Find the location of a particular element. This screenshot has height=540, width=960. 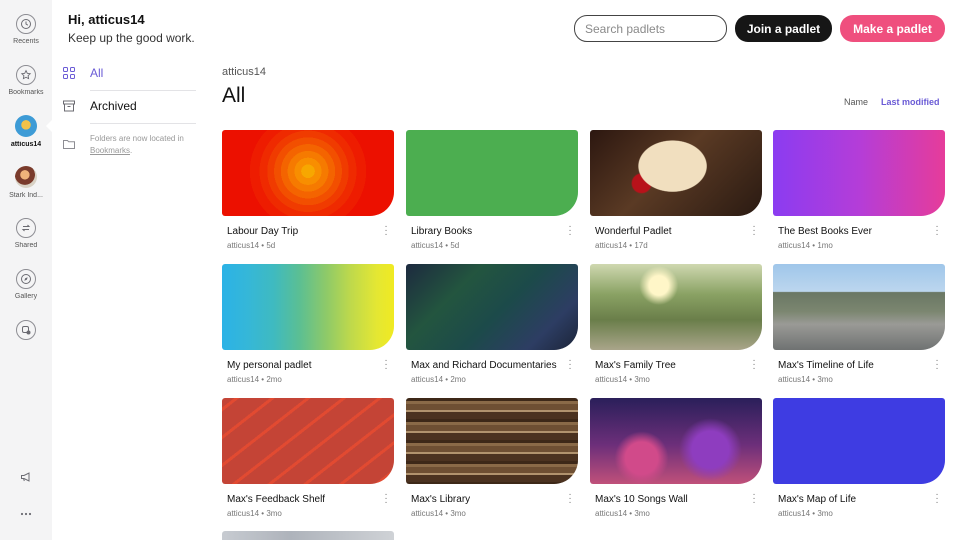

add-icon is located at coordinates (26, 330).